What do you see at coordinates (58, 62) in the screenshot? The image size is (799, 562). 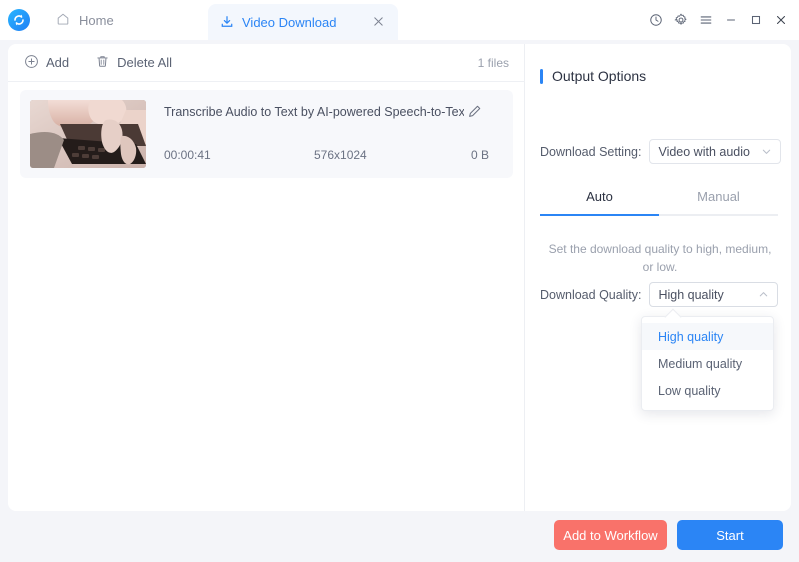 I see `add-button-label: Add` at bounding box center [58, 62].